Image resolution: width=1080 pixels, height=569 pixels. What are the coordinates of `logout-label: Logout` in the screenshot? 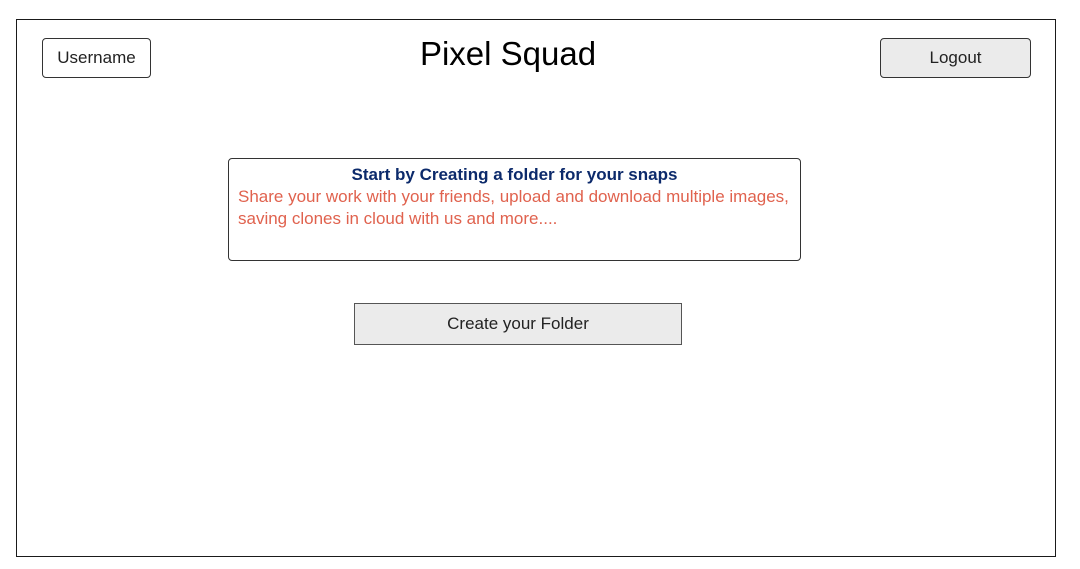 It's located at (955, 57).